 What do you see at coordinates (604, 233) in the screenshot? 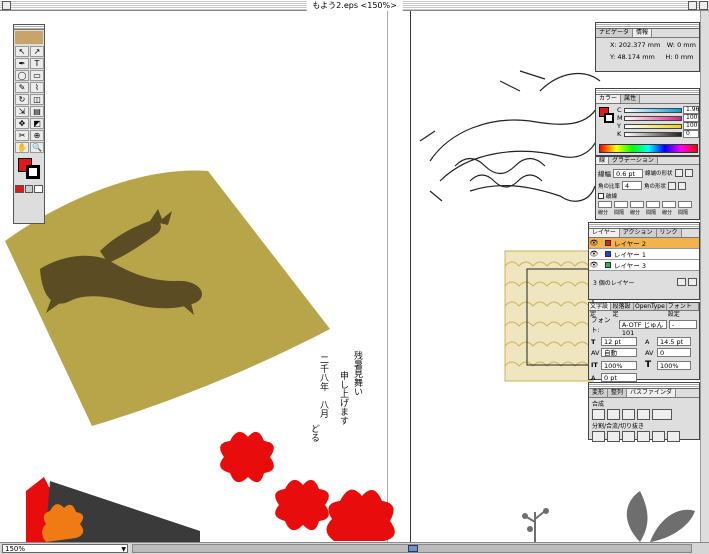
I see `tab-layers: レイヤー` at bounding box center [604, 233].